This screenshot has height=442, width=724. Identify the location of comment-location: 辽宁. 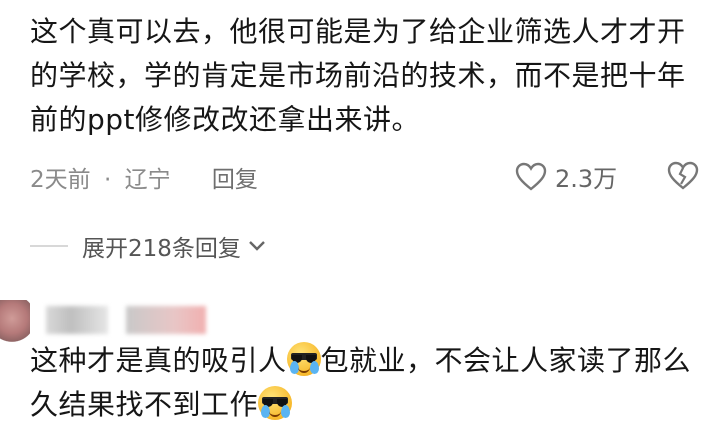
(147, 180).